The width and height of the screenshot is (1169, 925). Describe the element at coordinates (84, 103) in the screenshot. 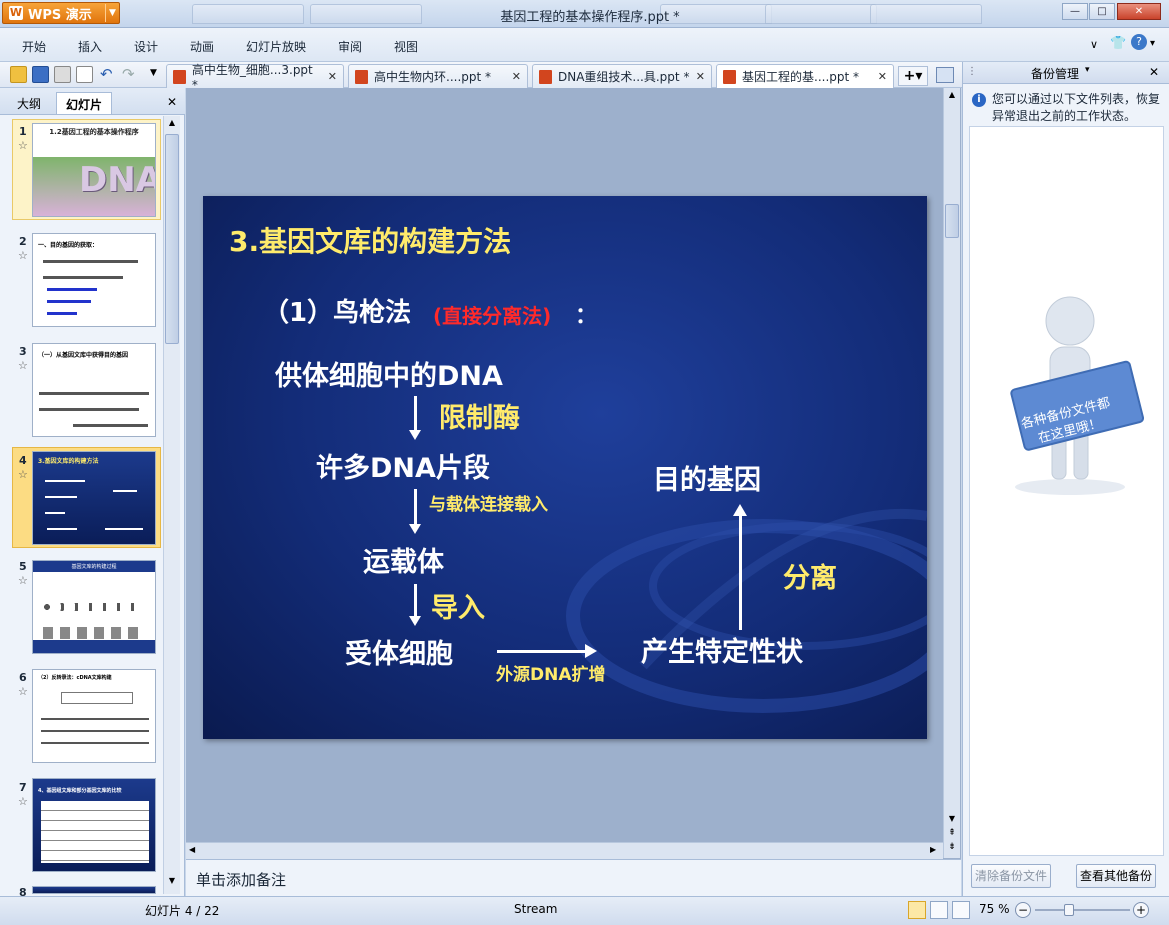

I see `tab-slides: 幻灯片` at that location.